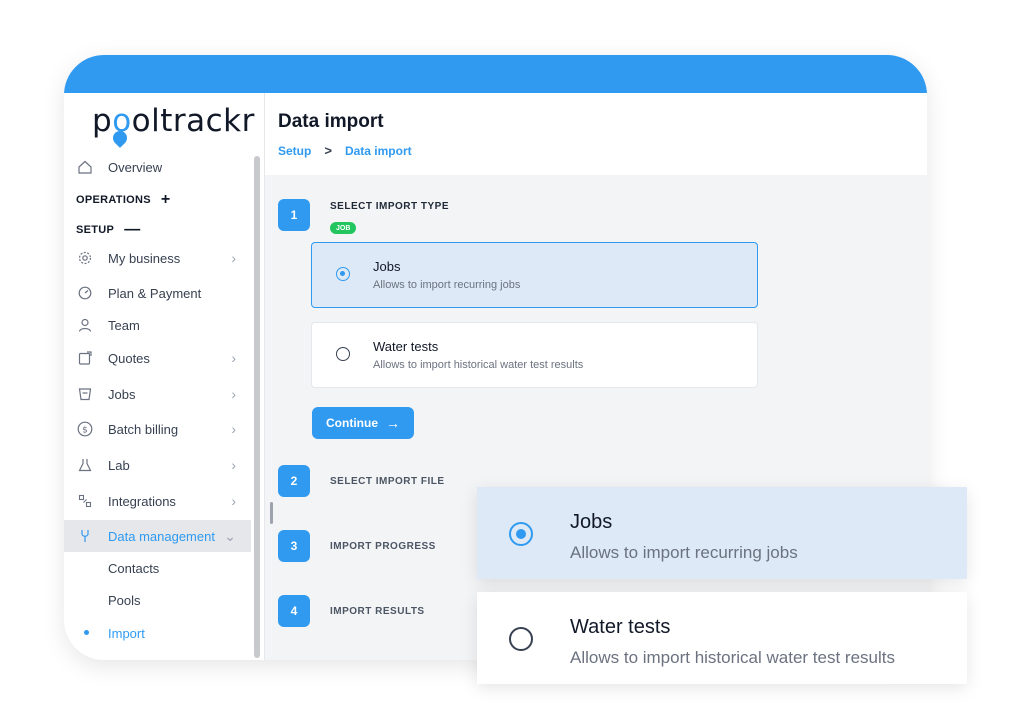 The image size is (1024, 715). I want to click on sidebar-item-label: Team, so click(124, 325).